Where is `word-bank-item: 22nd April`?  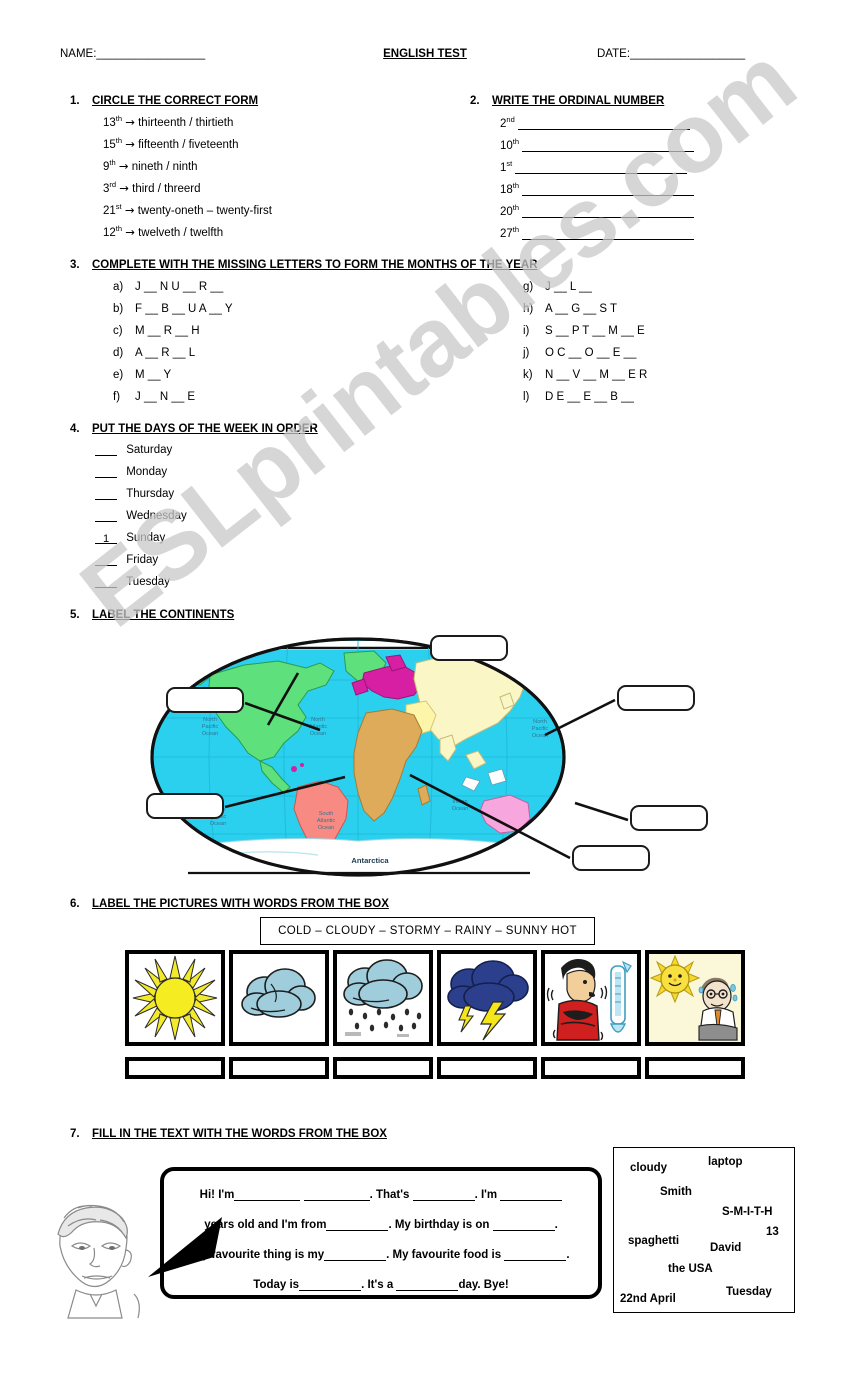 word-bank-item: 22nd April is located at coordinates (648, 1299).